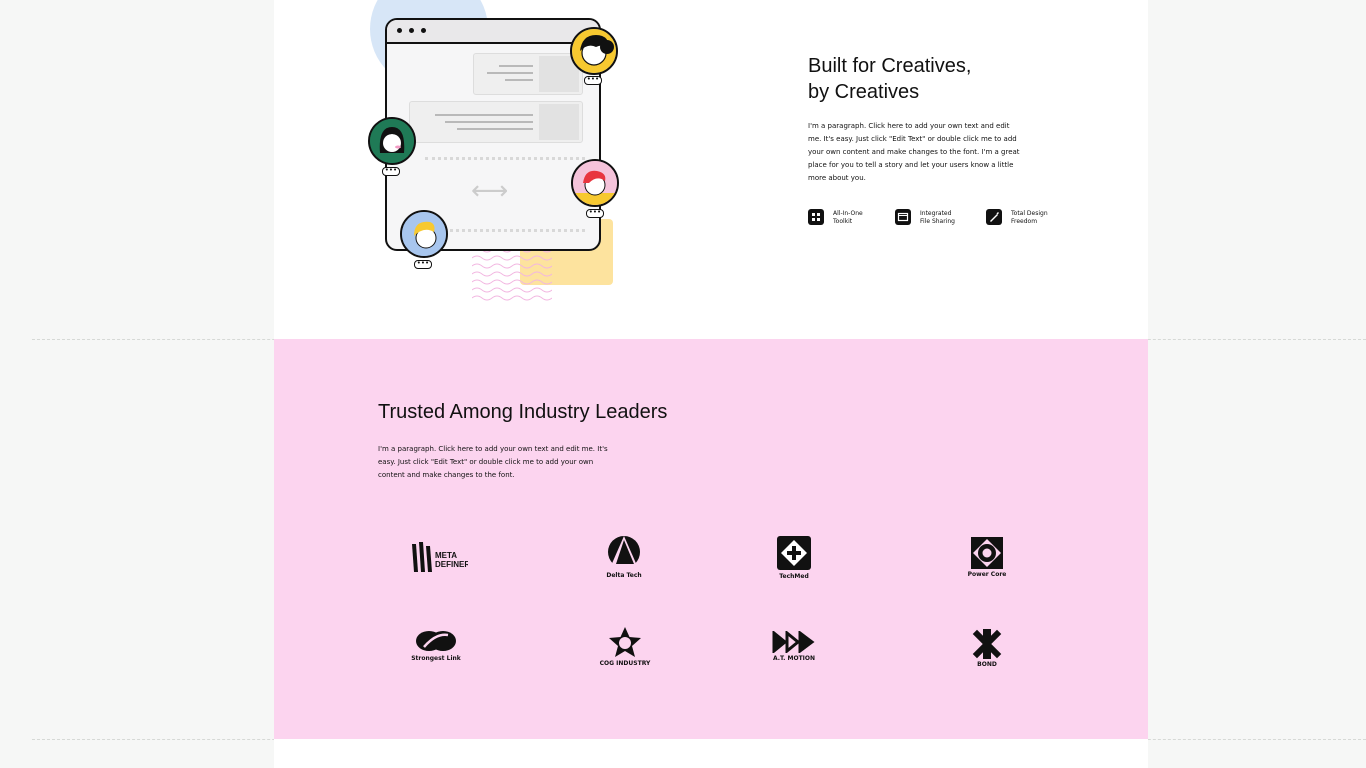 This screenshot has height=768, width=1366. I want to click on delta-tech-logo-icon, so click(624, 552).